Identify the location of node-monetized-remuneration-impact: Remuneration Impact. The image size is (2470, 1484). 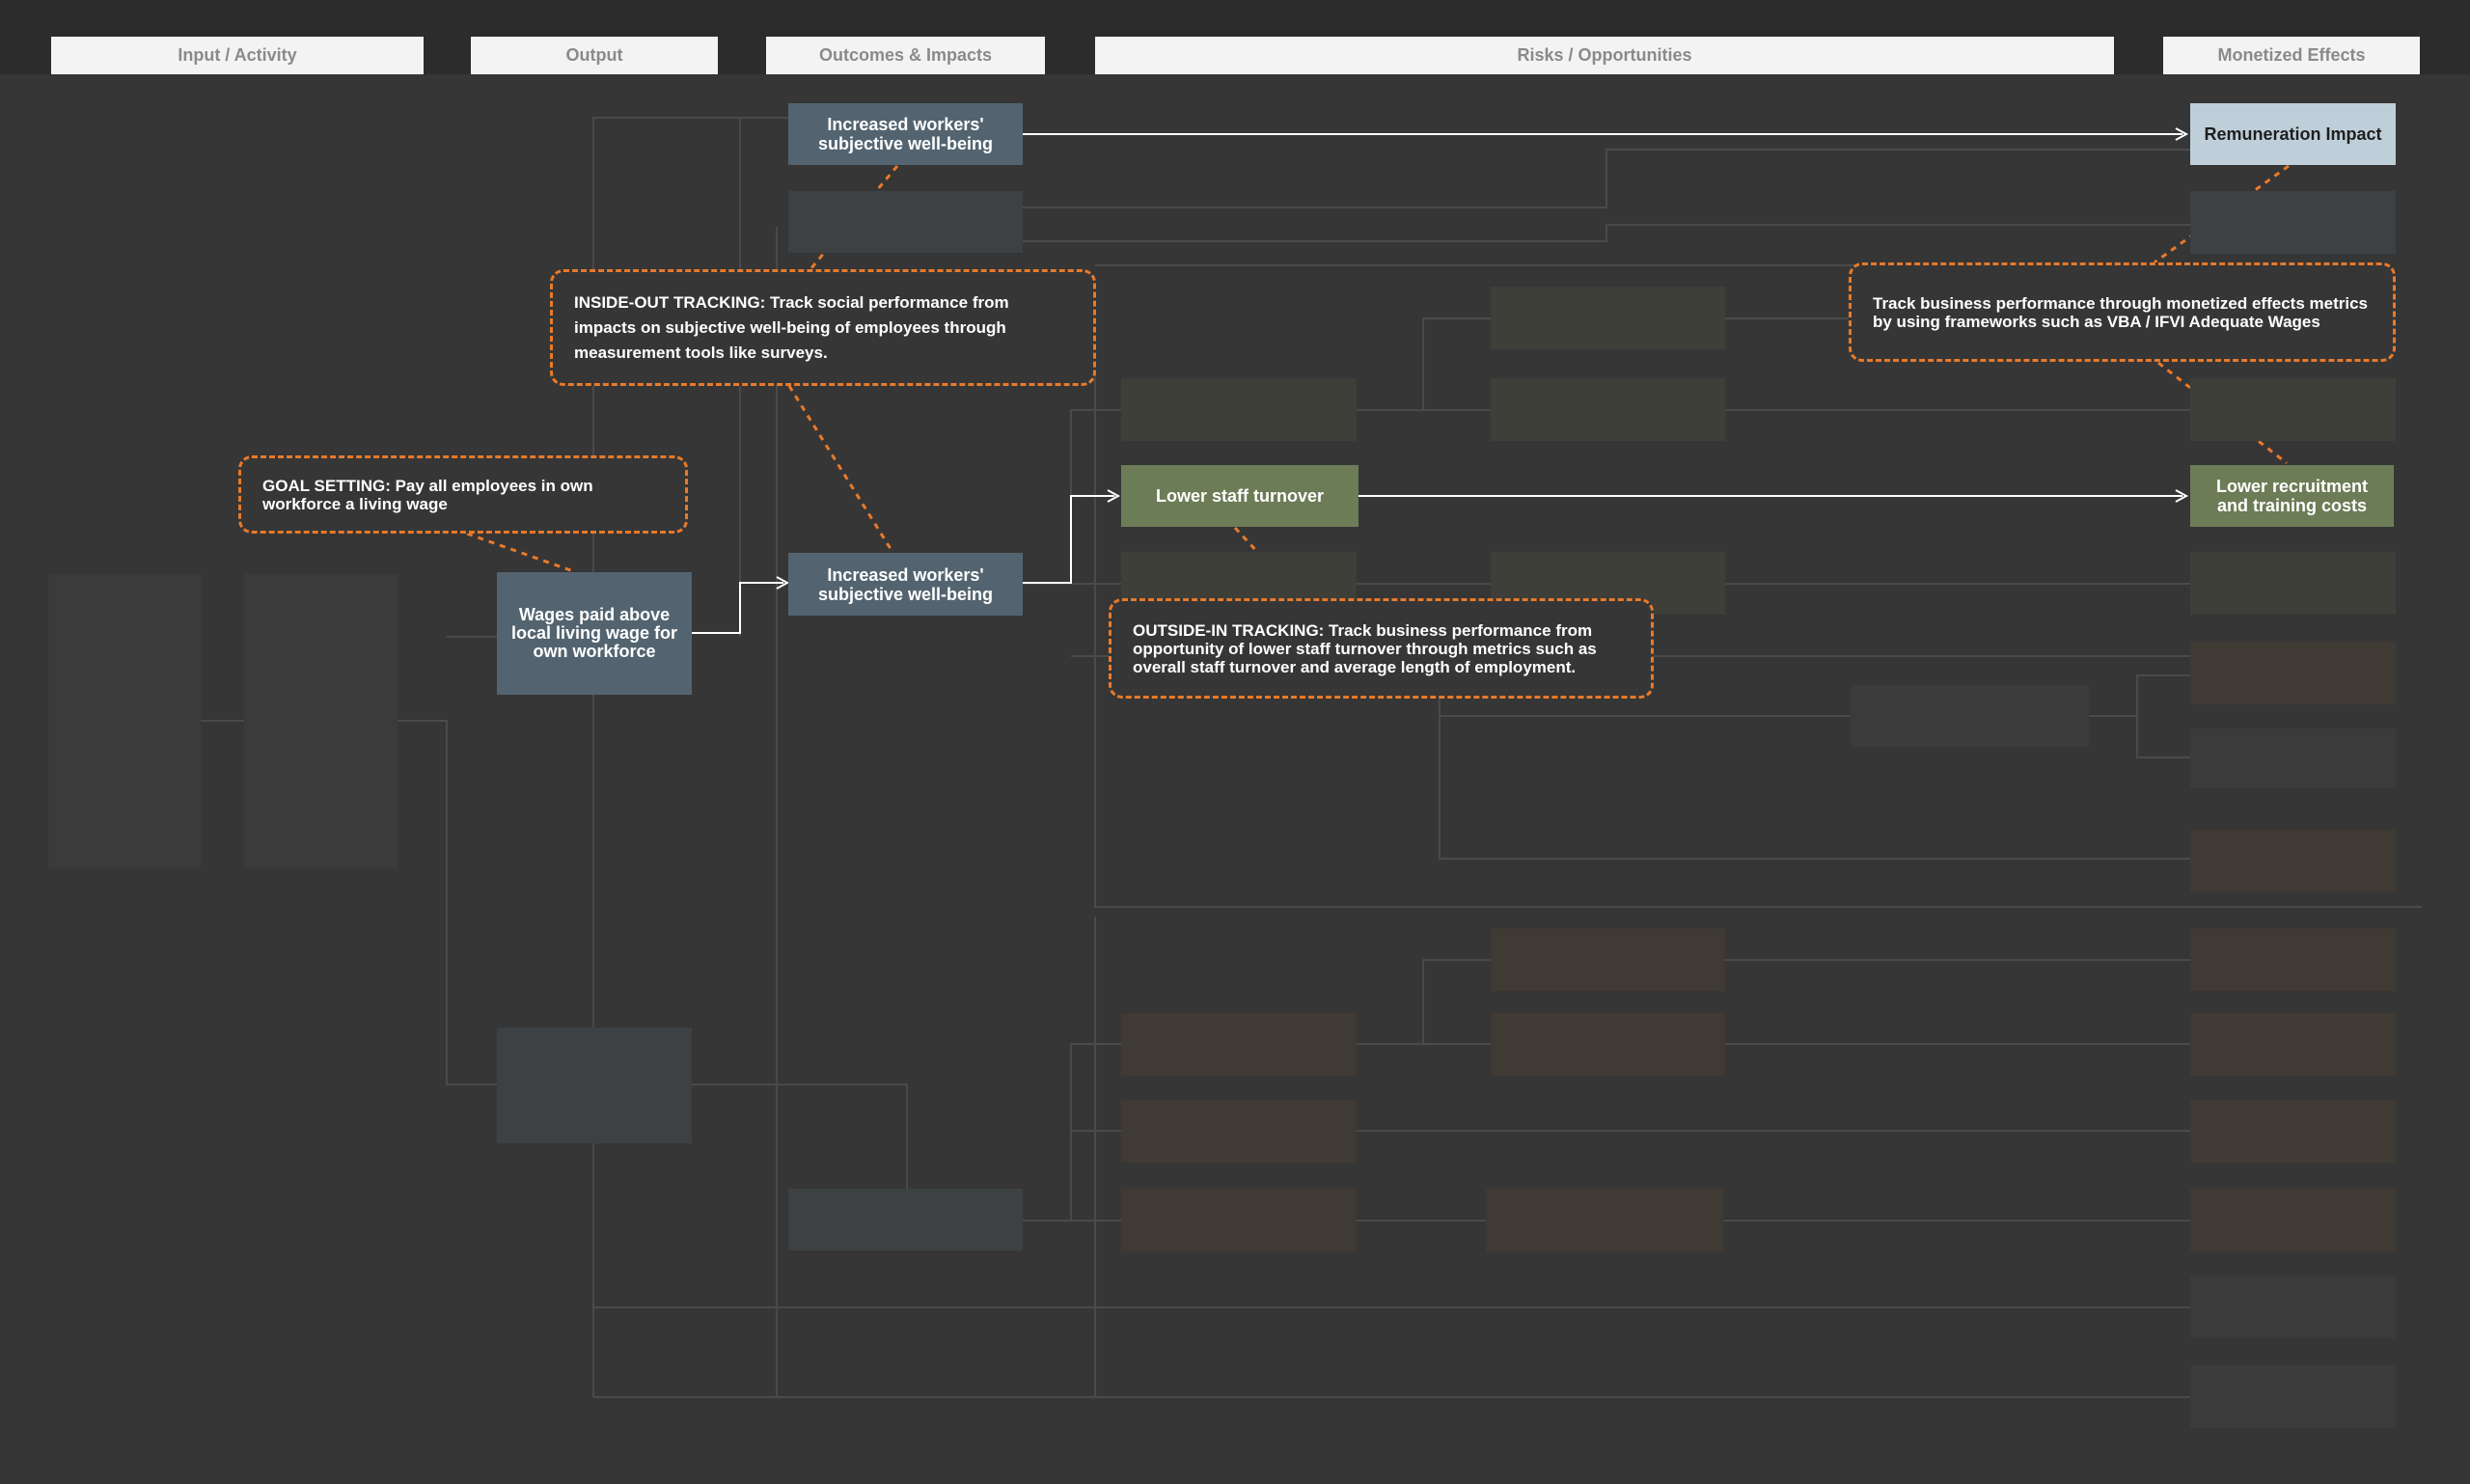
(2293, 134).